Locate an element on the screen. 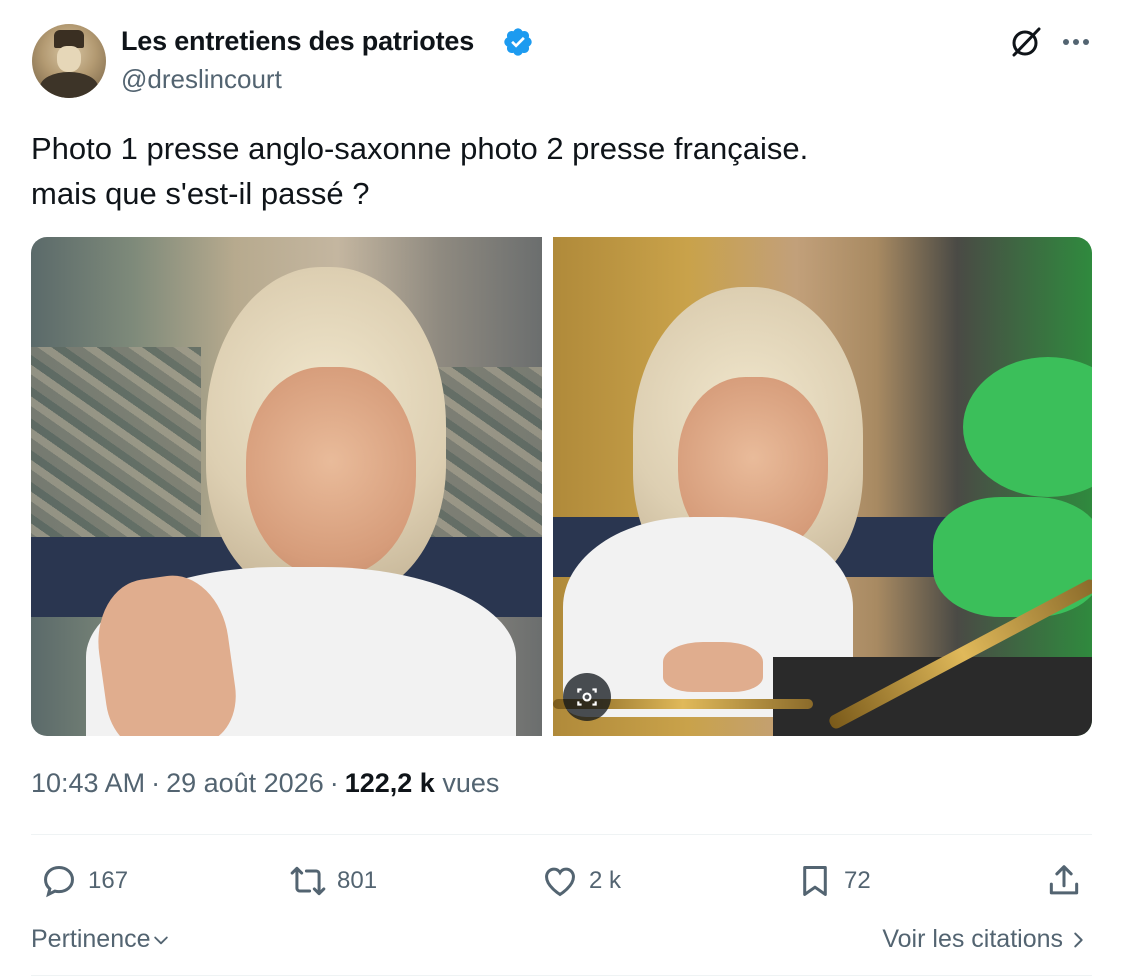 This screenshot has width=1123, height=978. tweet-date: 29 août 2026 is located at coordinates (245, 783).